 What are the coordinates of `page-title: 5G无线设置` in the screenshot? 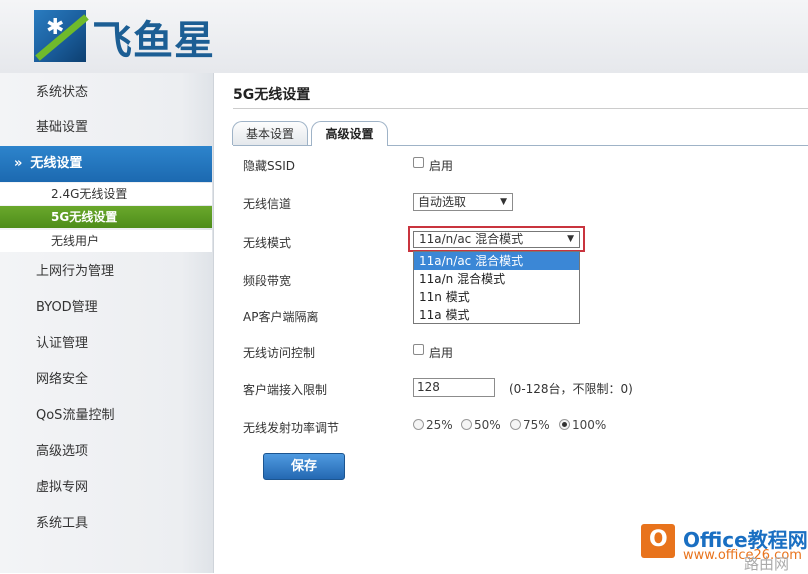 It's located at (272, 95).